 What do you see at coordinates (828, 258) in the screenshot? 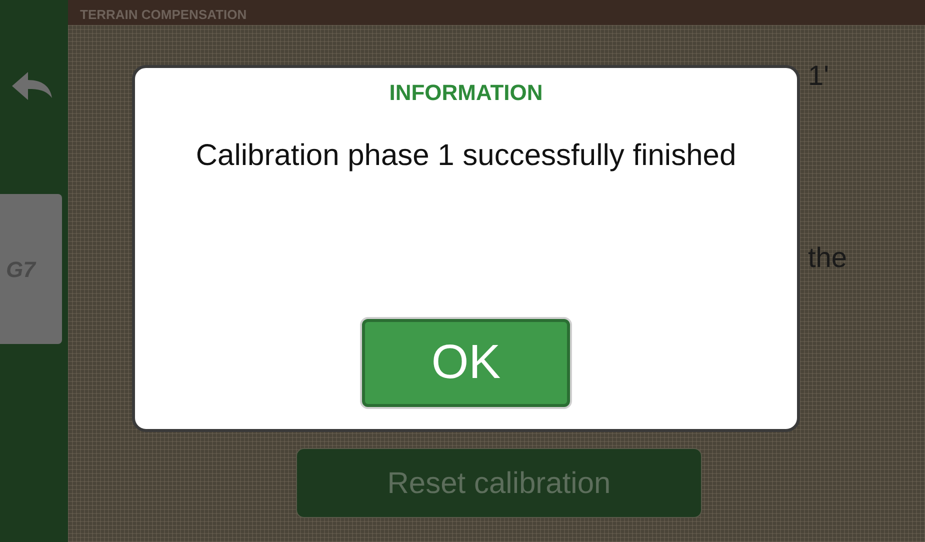
I see `instruction-text: the` at bounding box center [828, 258].